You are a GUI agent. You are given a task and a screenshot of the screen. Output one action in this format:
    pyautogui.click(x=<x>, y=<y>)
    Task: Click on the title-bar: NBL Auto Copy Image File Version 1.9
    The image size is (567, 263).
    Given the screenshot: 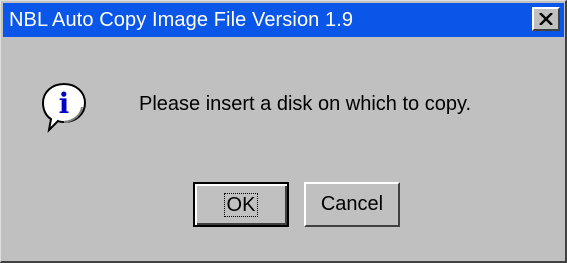 What is the action you would take?
    pyautogui.click(x=283, y=20)
    